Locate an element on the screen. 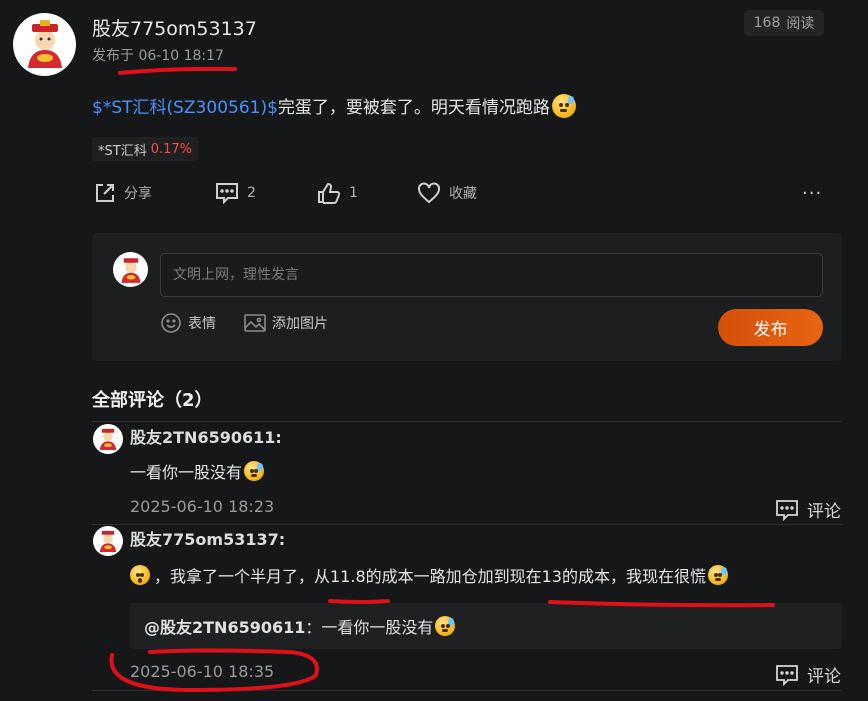  comment-icon is located at coordinates (227, 193).